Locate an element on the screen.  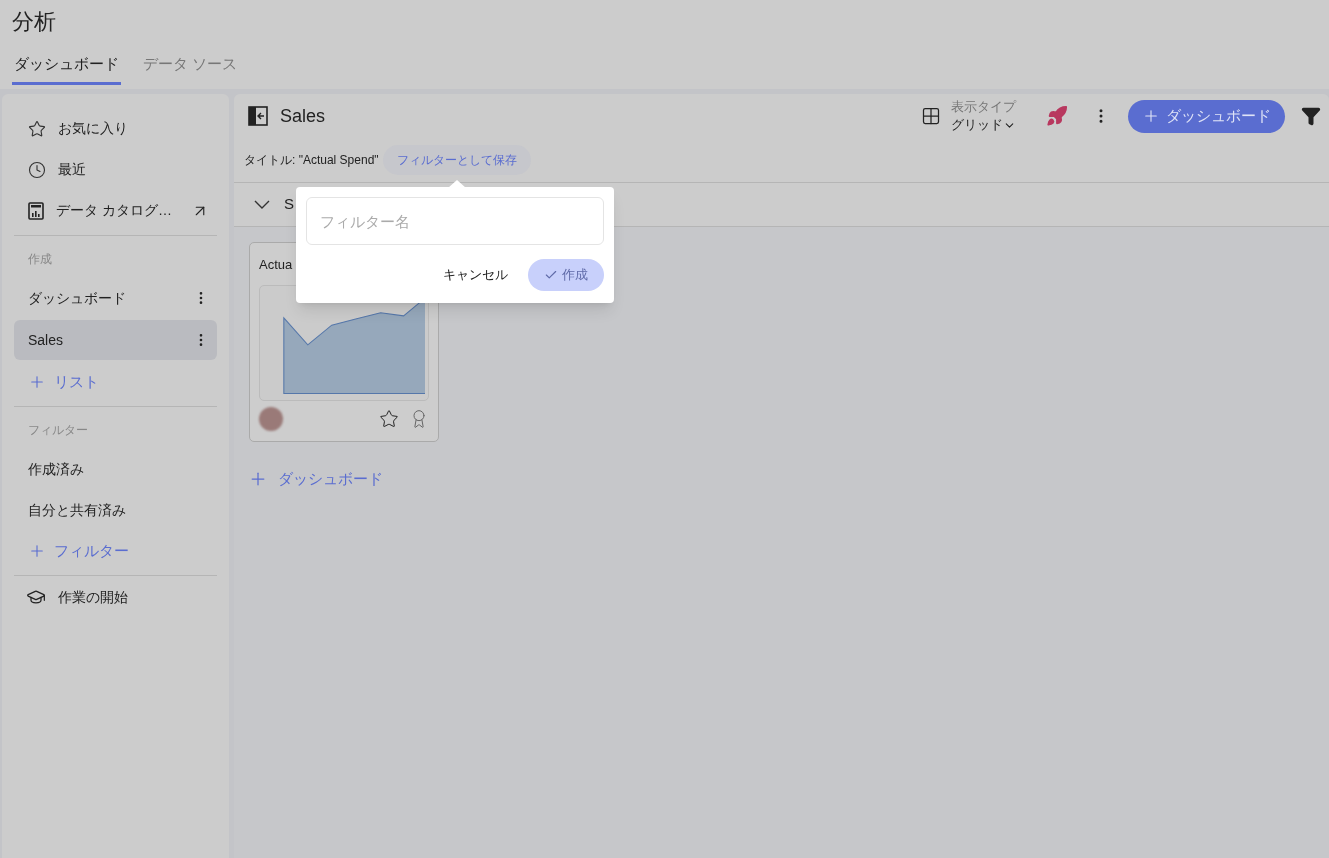
list-item: 自分と共有済み is located at coordinates (115, 510).